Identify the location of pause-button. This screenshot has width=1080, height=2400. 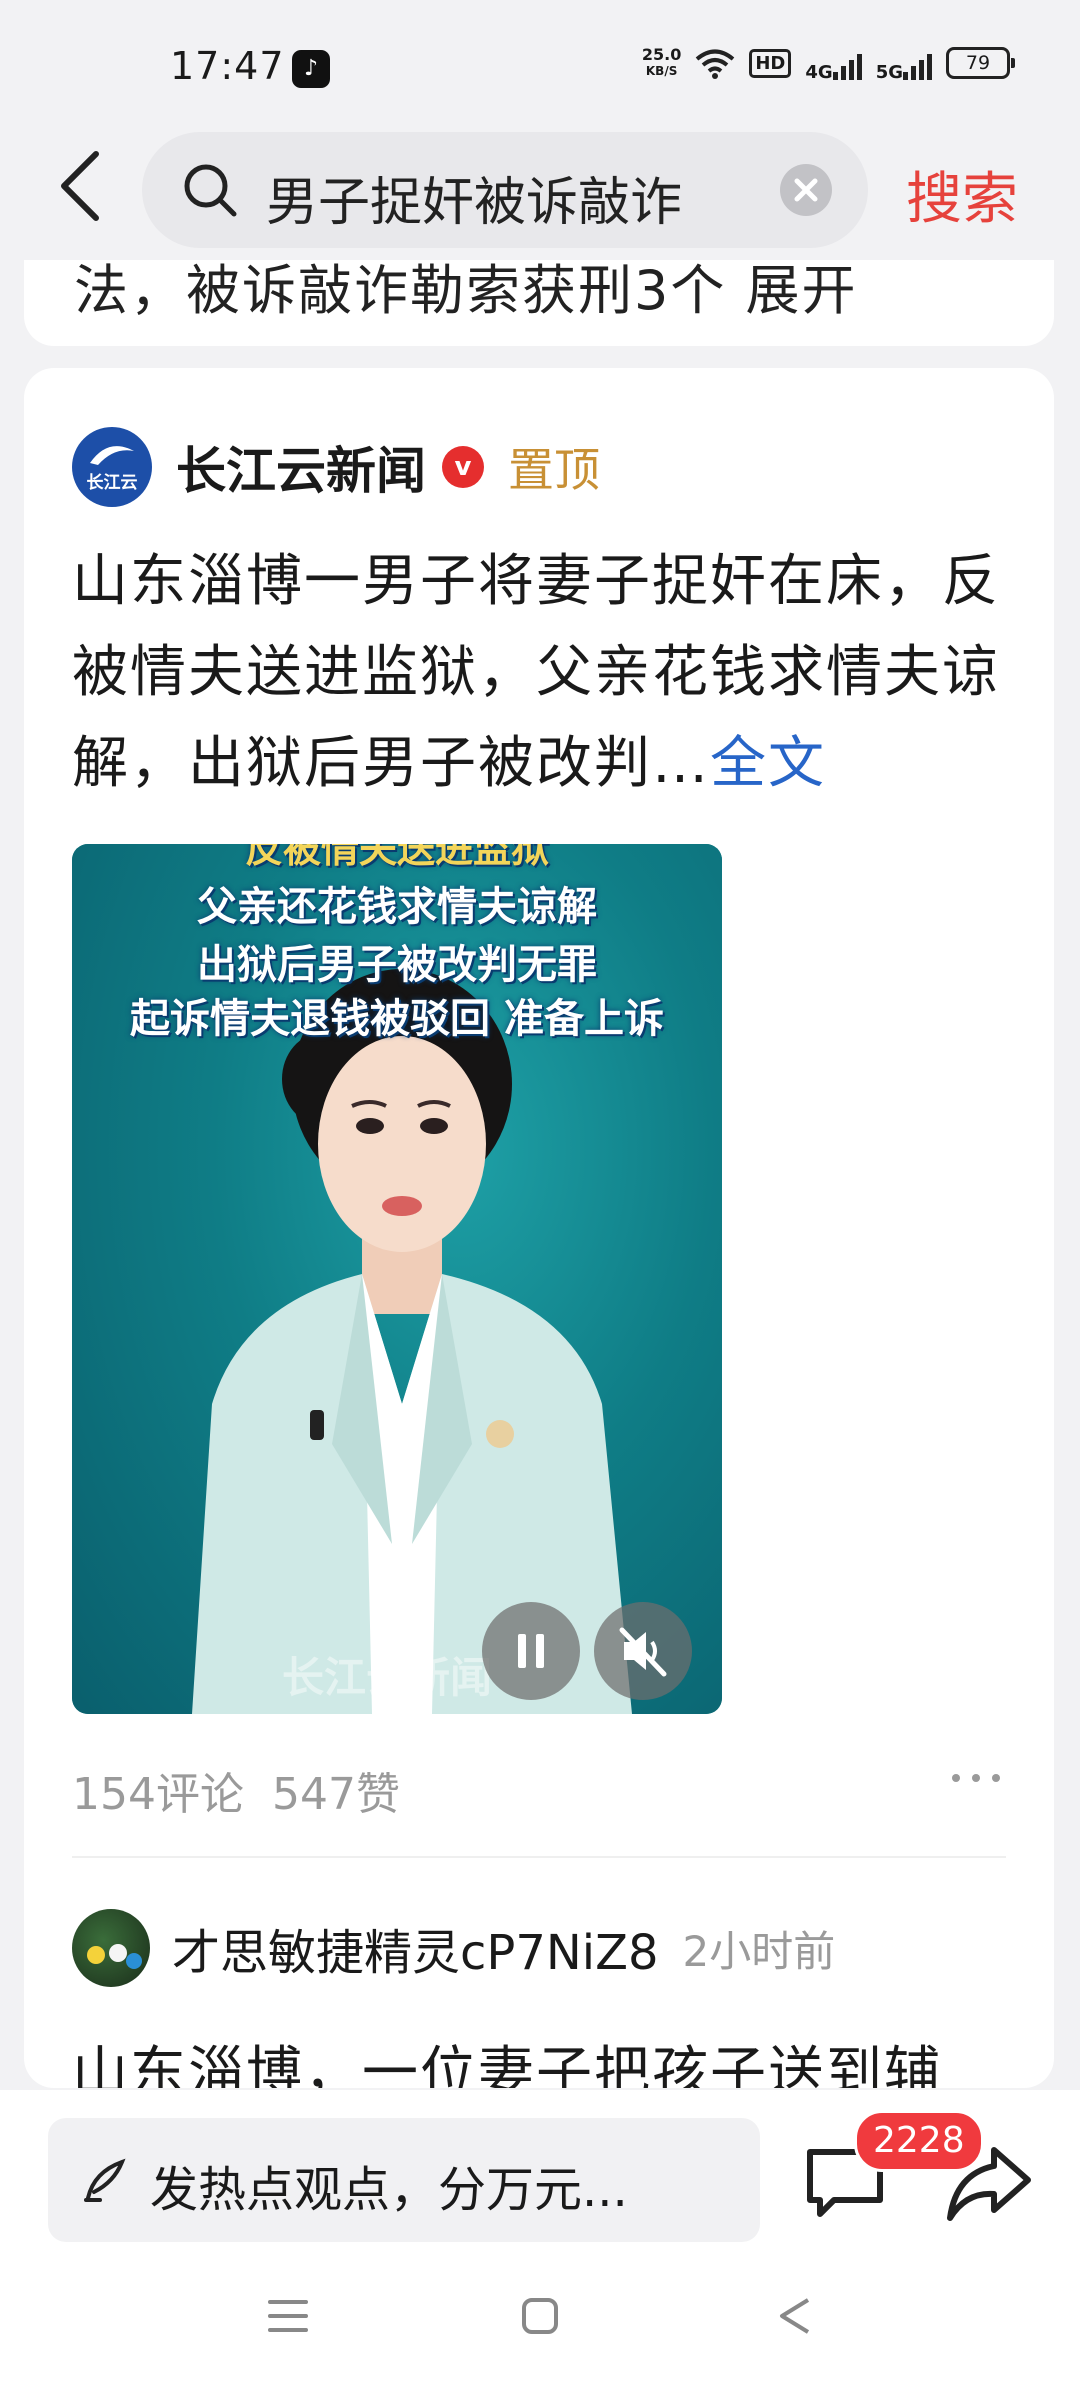
(531, 1651).